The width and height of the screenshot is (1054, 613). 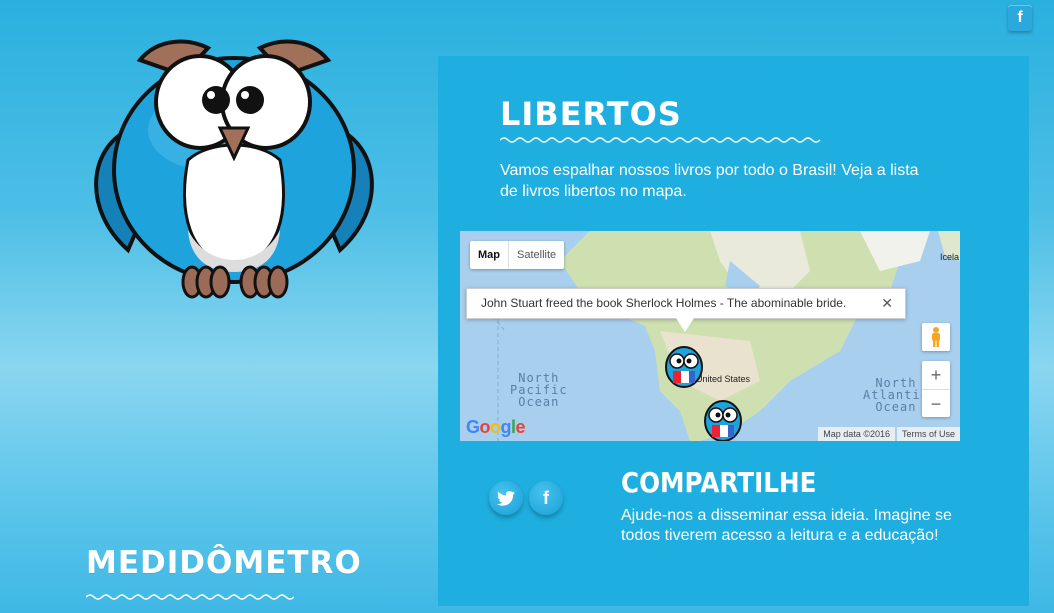 I want to click on facebook-share-button: f, so click(x=546, y=498).